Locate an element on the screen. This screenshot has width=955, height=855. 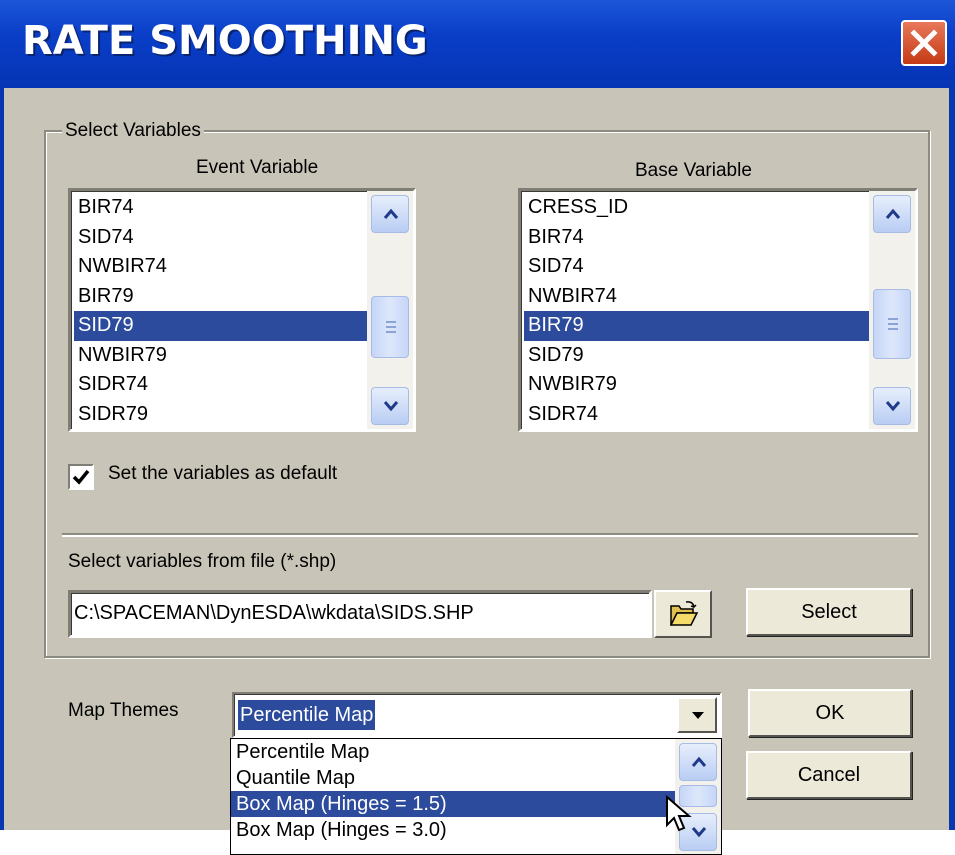
dropdown-option: Percentile Map is located at coordinates (453, 752).